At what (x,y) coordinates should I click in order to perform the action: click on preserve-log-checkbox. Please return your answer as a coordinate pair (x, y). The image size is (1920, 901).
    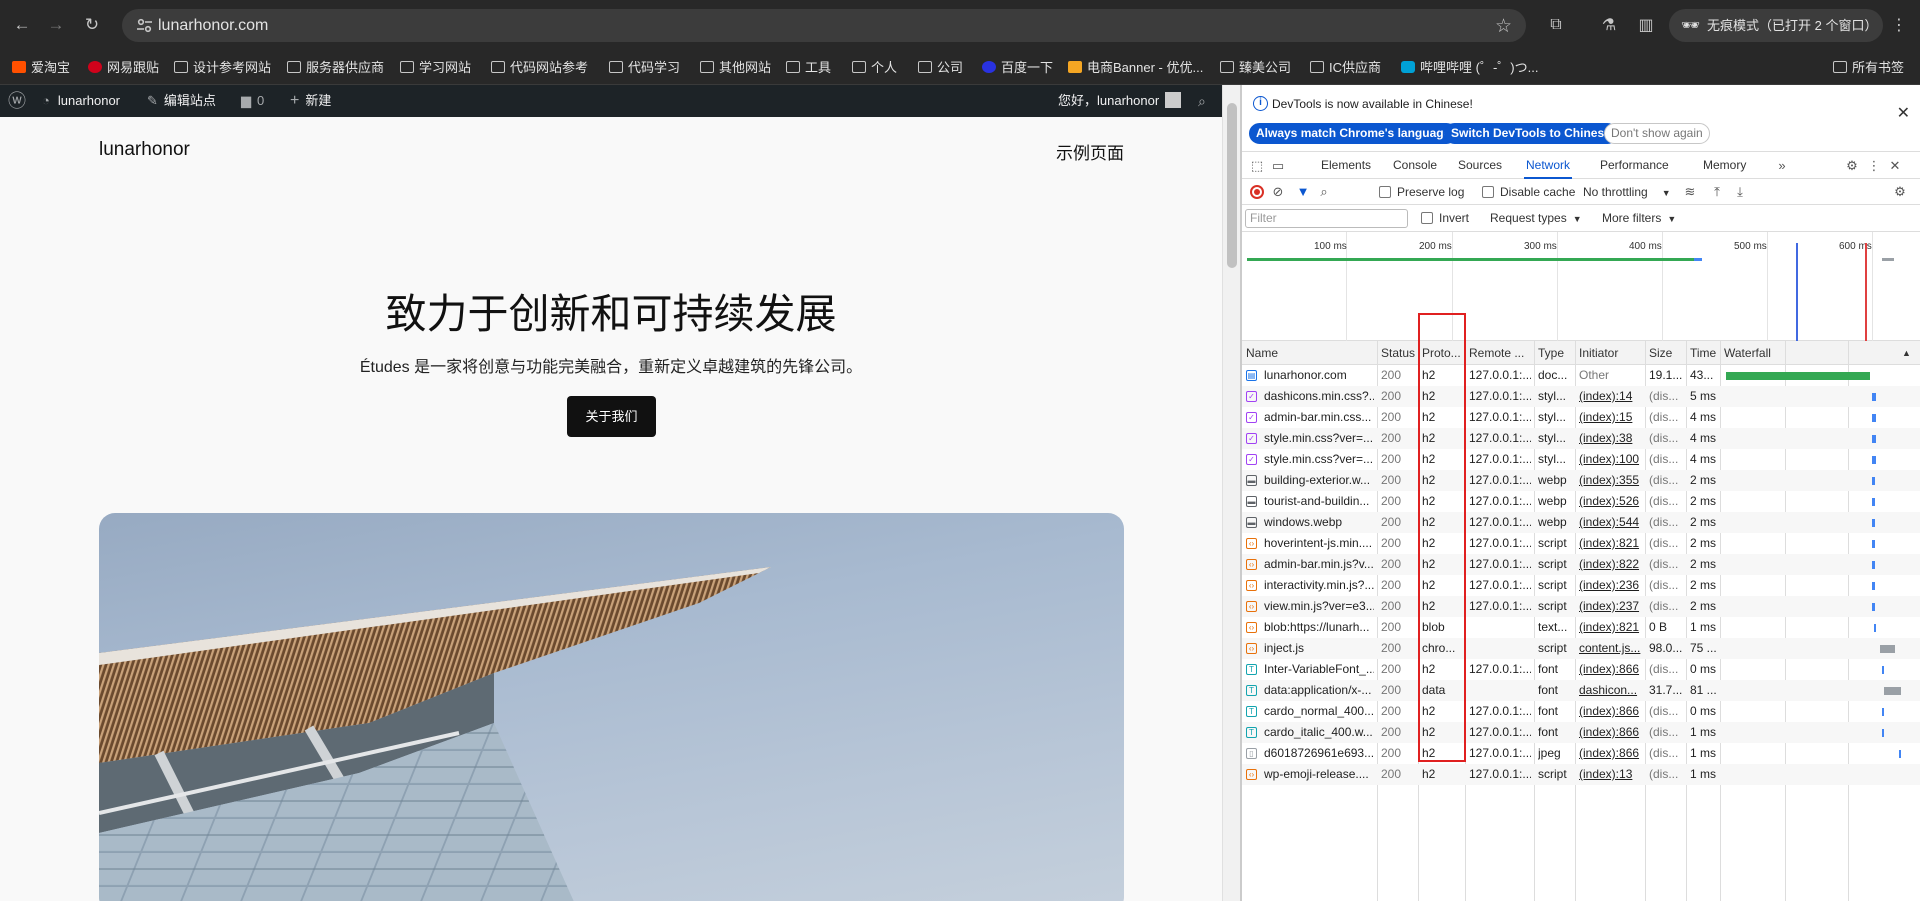
    Looking at the image, I should click on (1385, 192).